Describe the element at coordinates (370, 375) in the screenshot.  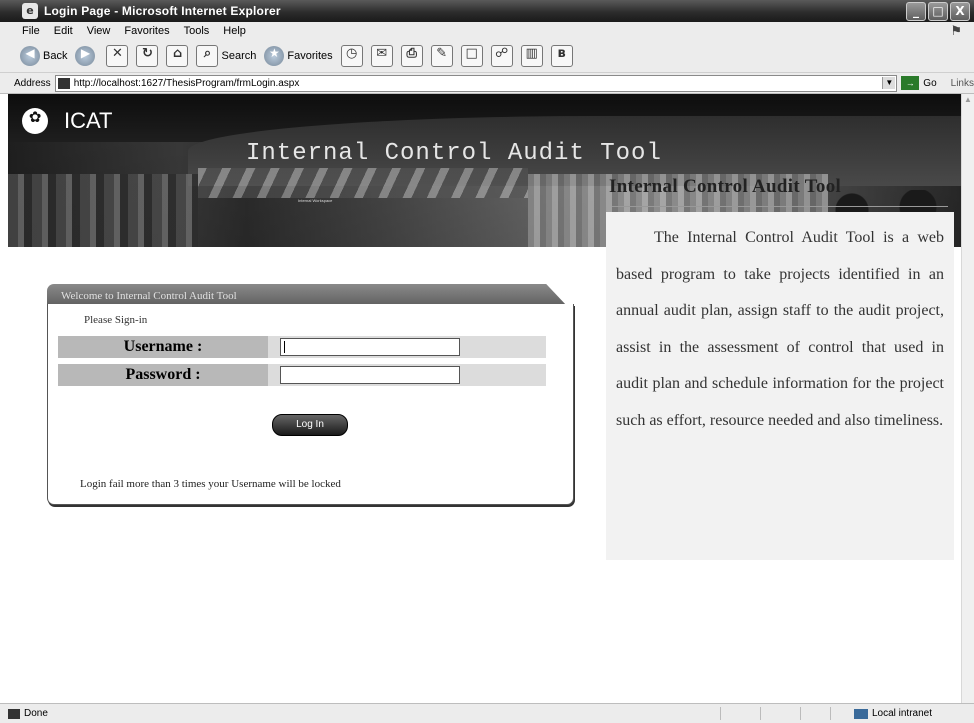
I see `password-input` at that location.